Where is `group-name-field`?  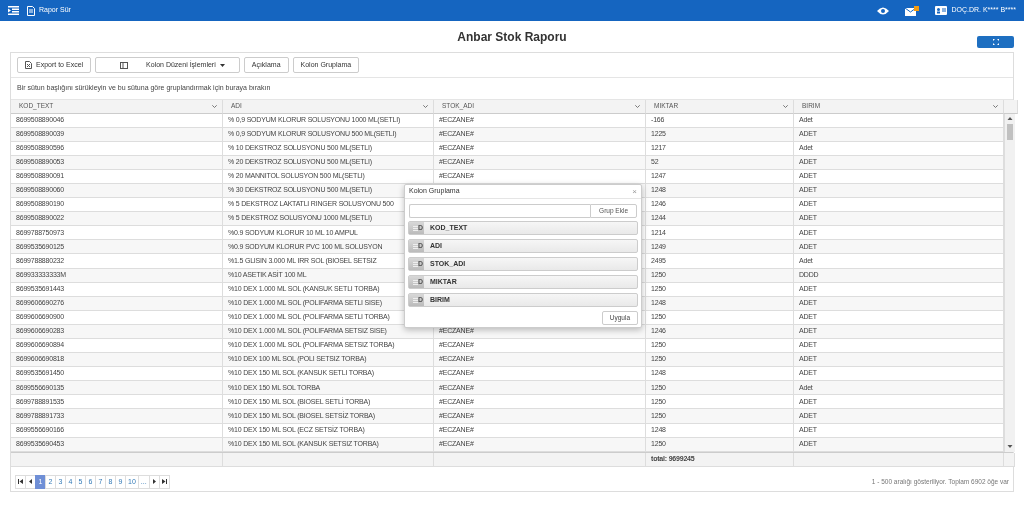
group-name-field is located at coordinates (500, 211).